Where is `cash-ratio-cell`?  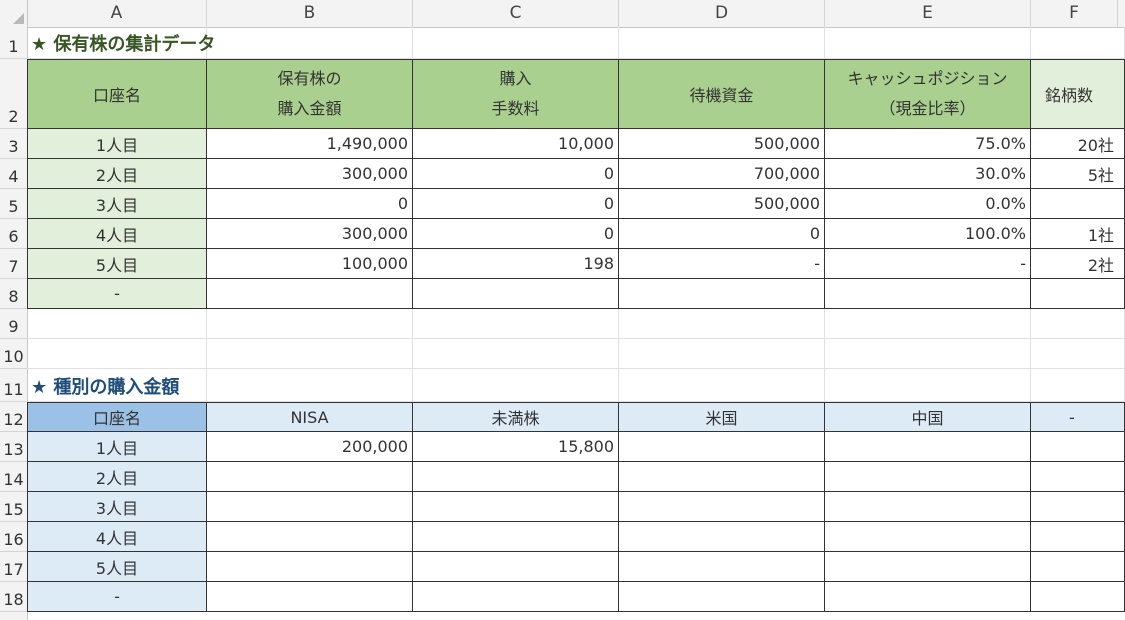 cash-ratio-cell is located at coordinates (928, 294).